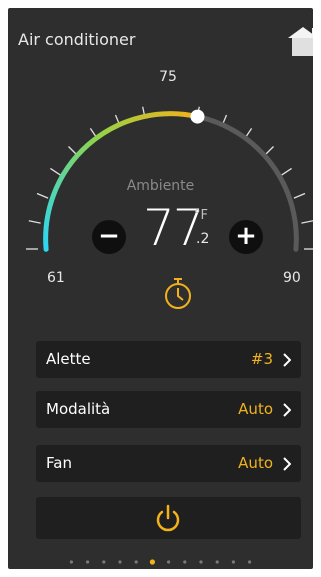  I want to click on setting-row-fan: Fan Auto, so click(168, 463).